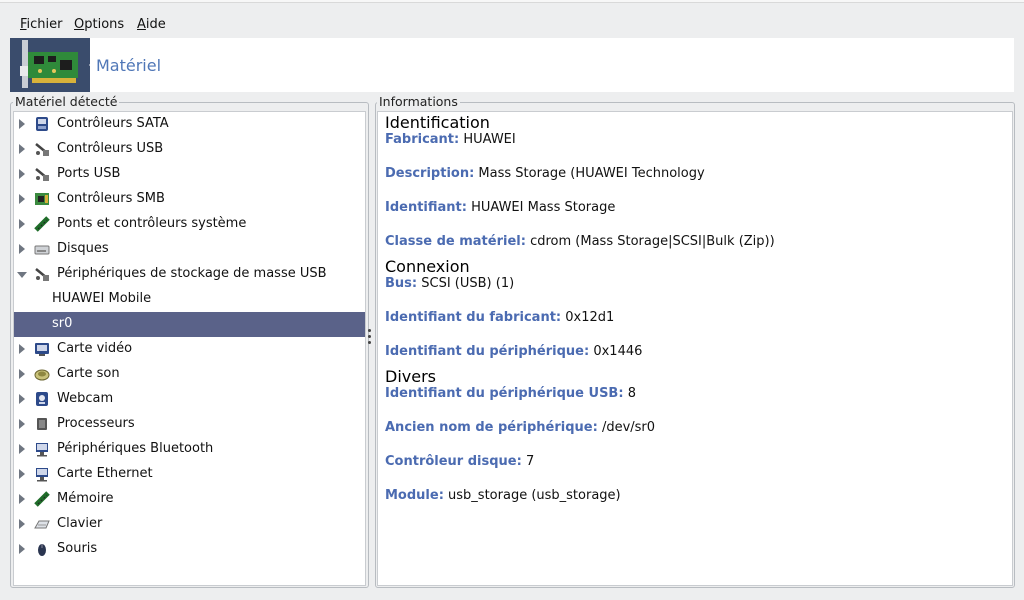 The width and height of the screenshot is (1024, 600). Describe the element at coordinates (189, 474) in the screenshot. I see `tree-item: Carte Ethernet` at that location.